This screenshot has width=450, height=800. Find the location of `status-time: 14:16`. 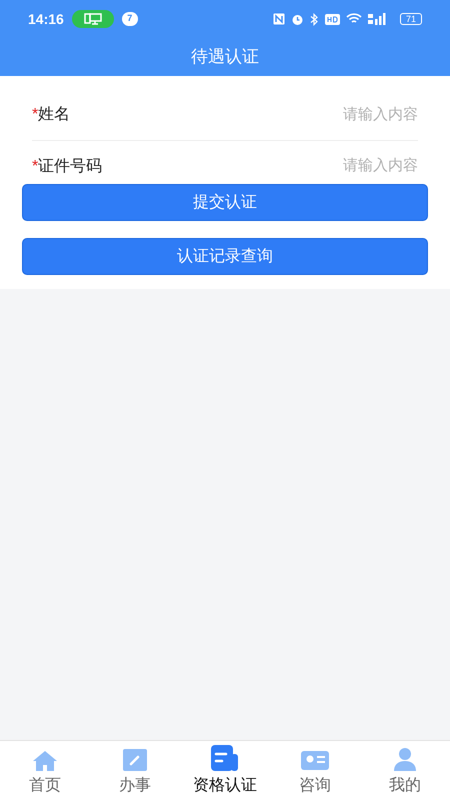

status-time: 14:16 is located at coordinates (46, 19).